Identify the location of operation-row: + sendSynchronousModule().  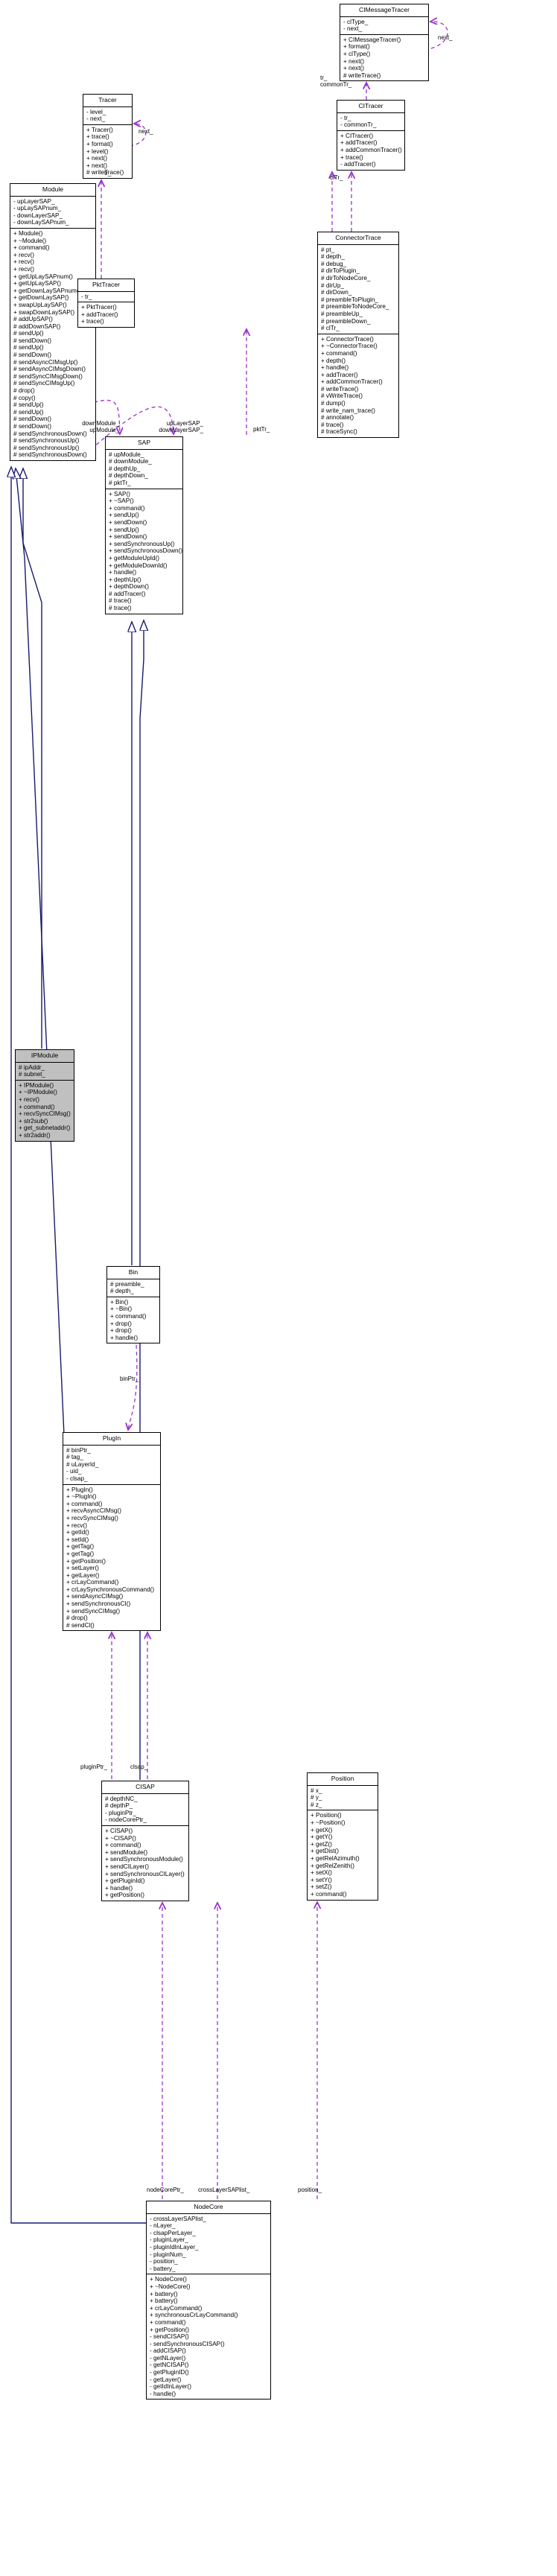
(144, 1859).